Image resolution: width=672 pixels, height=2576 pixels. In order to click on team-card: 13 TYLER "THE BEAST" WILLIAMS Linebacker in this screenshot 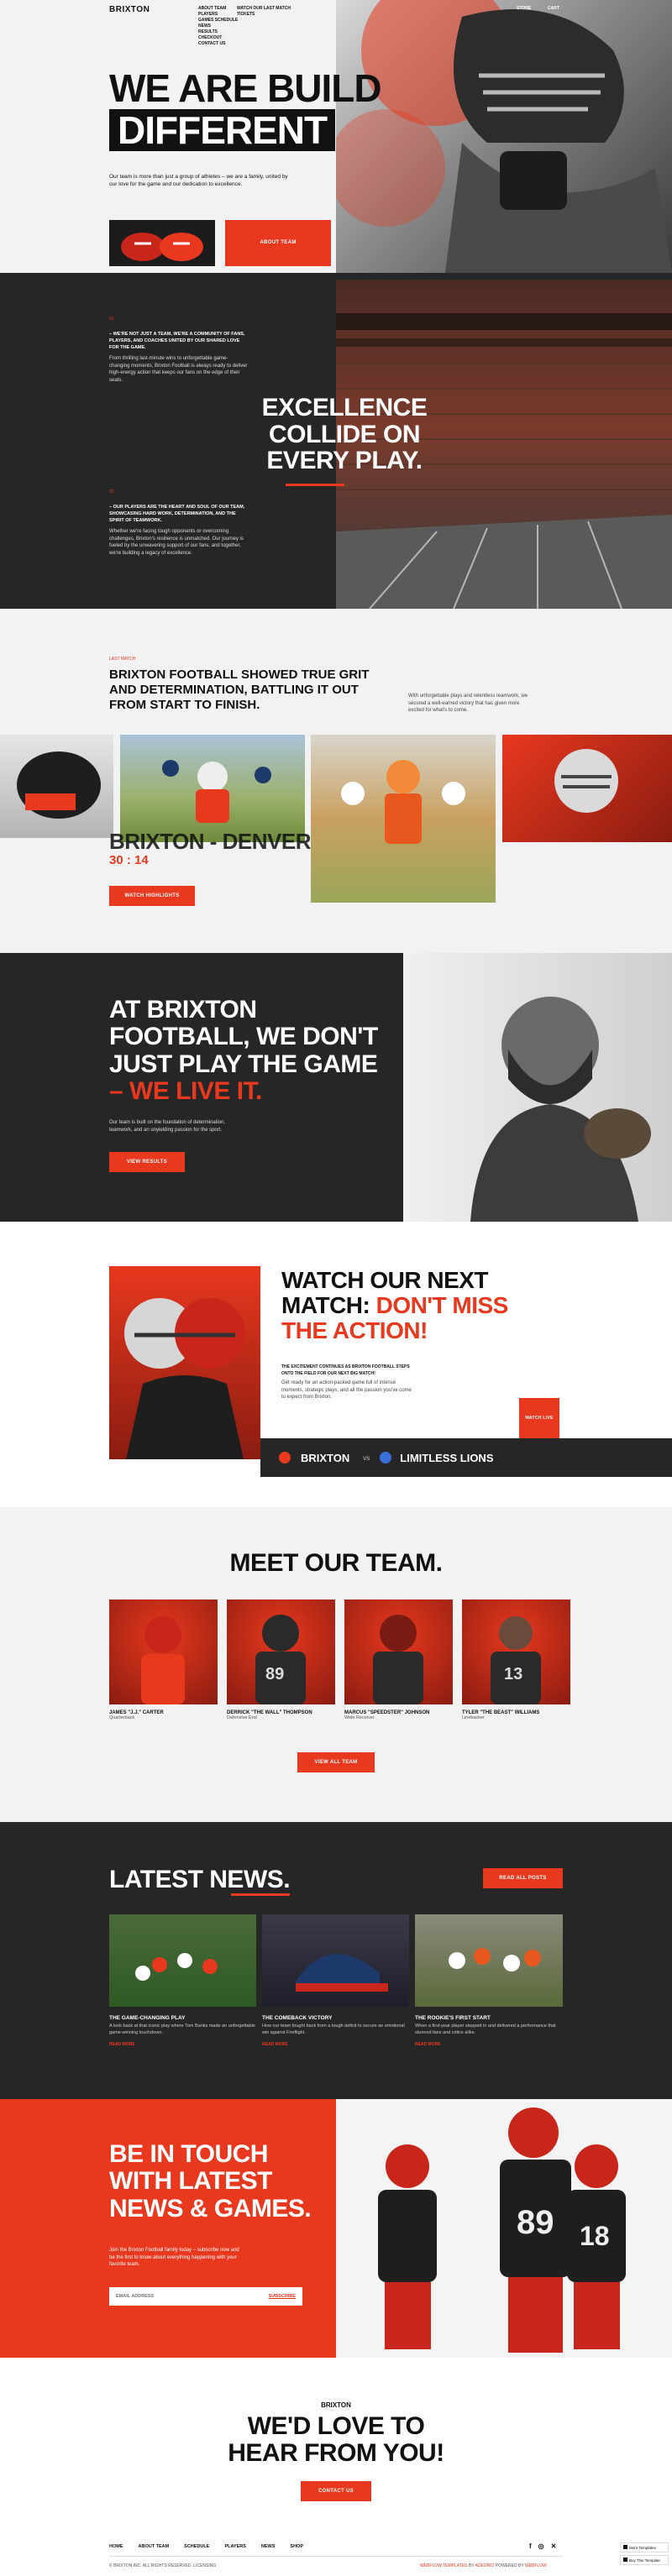, I will do `click(516, 1660)`.